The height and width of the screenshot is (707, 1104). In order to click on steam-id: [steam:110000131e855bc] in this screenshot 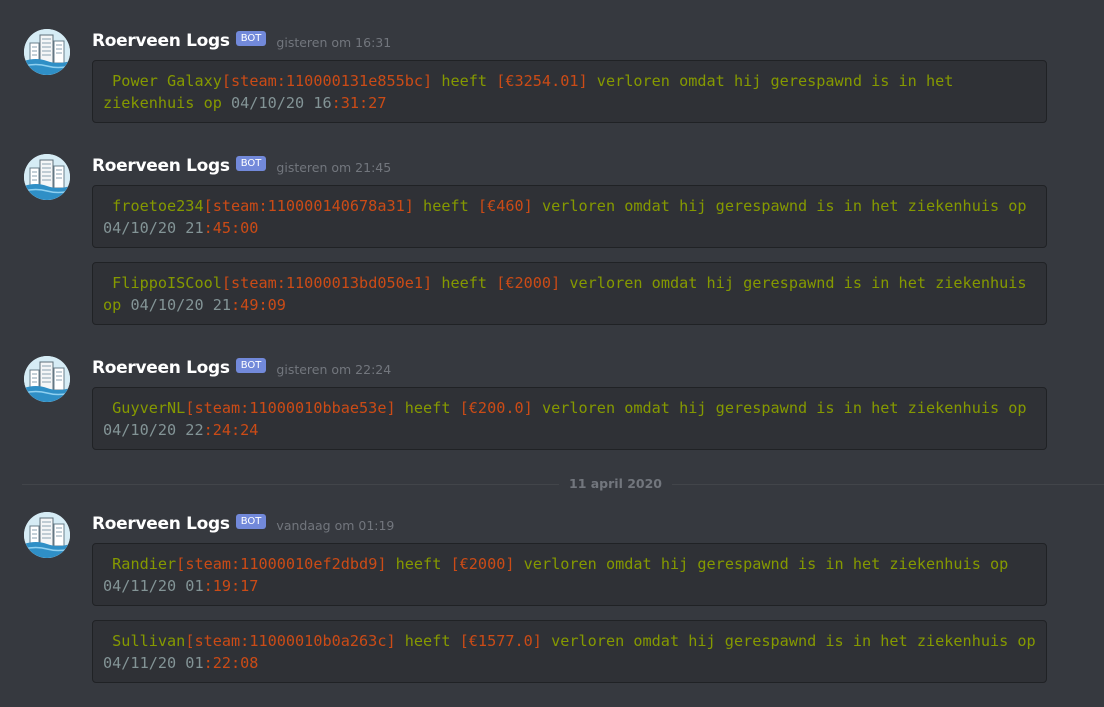, I will do `click(327, 81)`.